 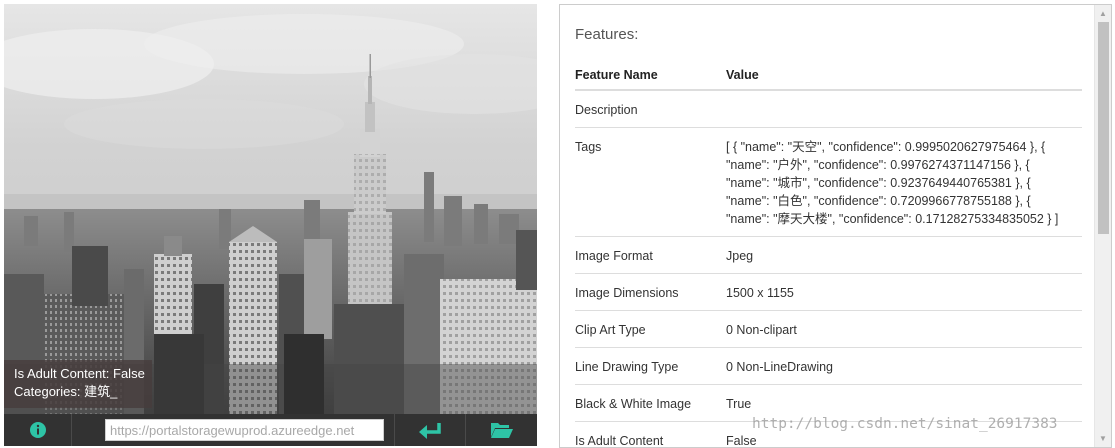 I want to click on feature-value-cell: False, so click(x=904, y=434).